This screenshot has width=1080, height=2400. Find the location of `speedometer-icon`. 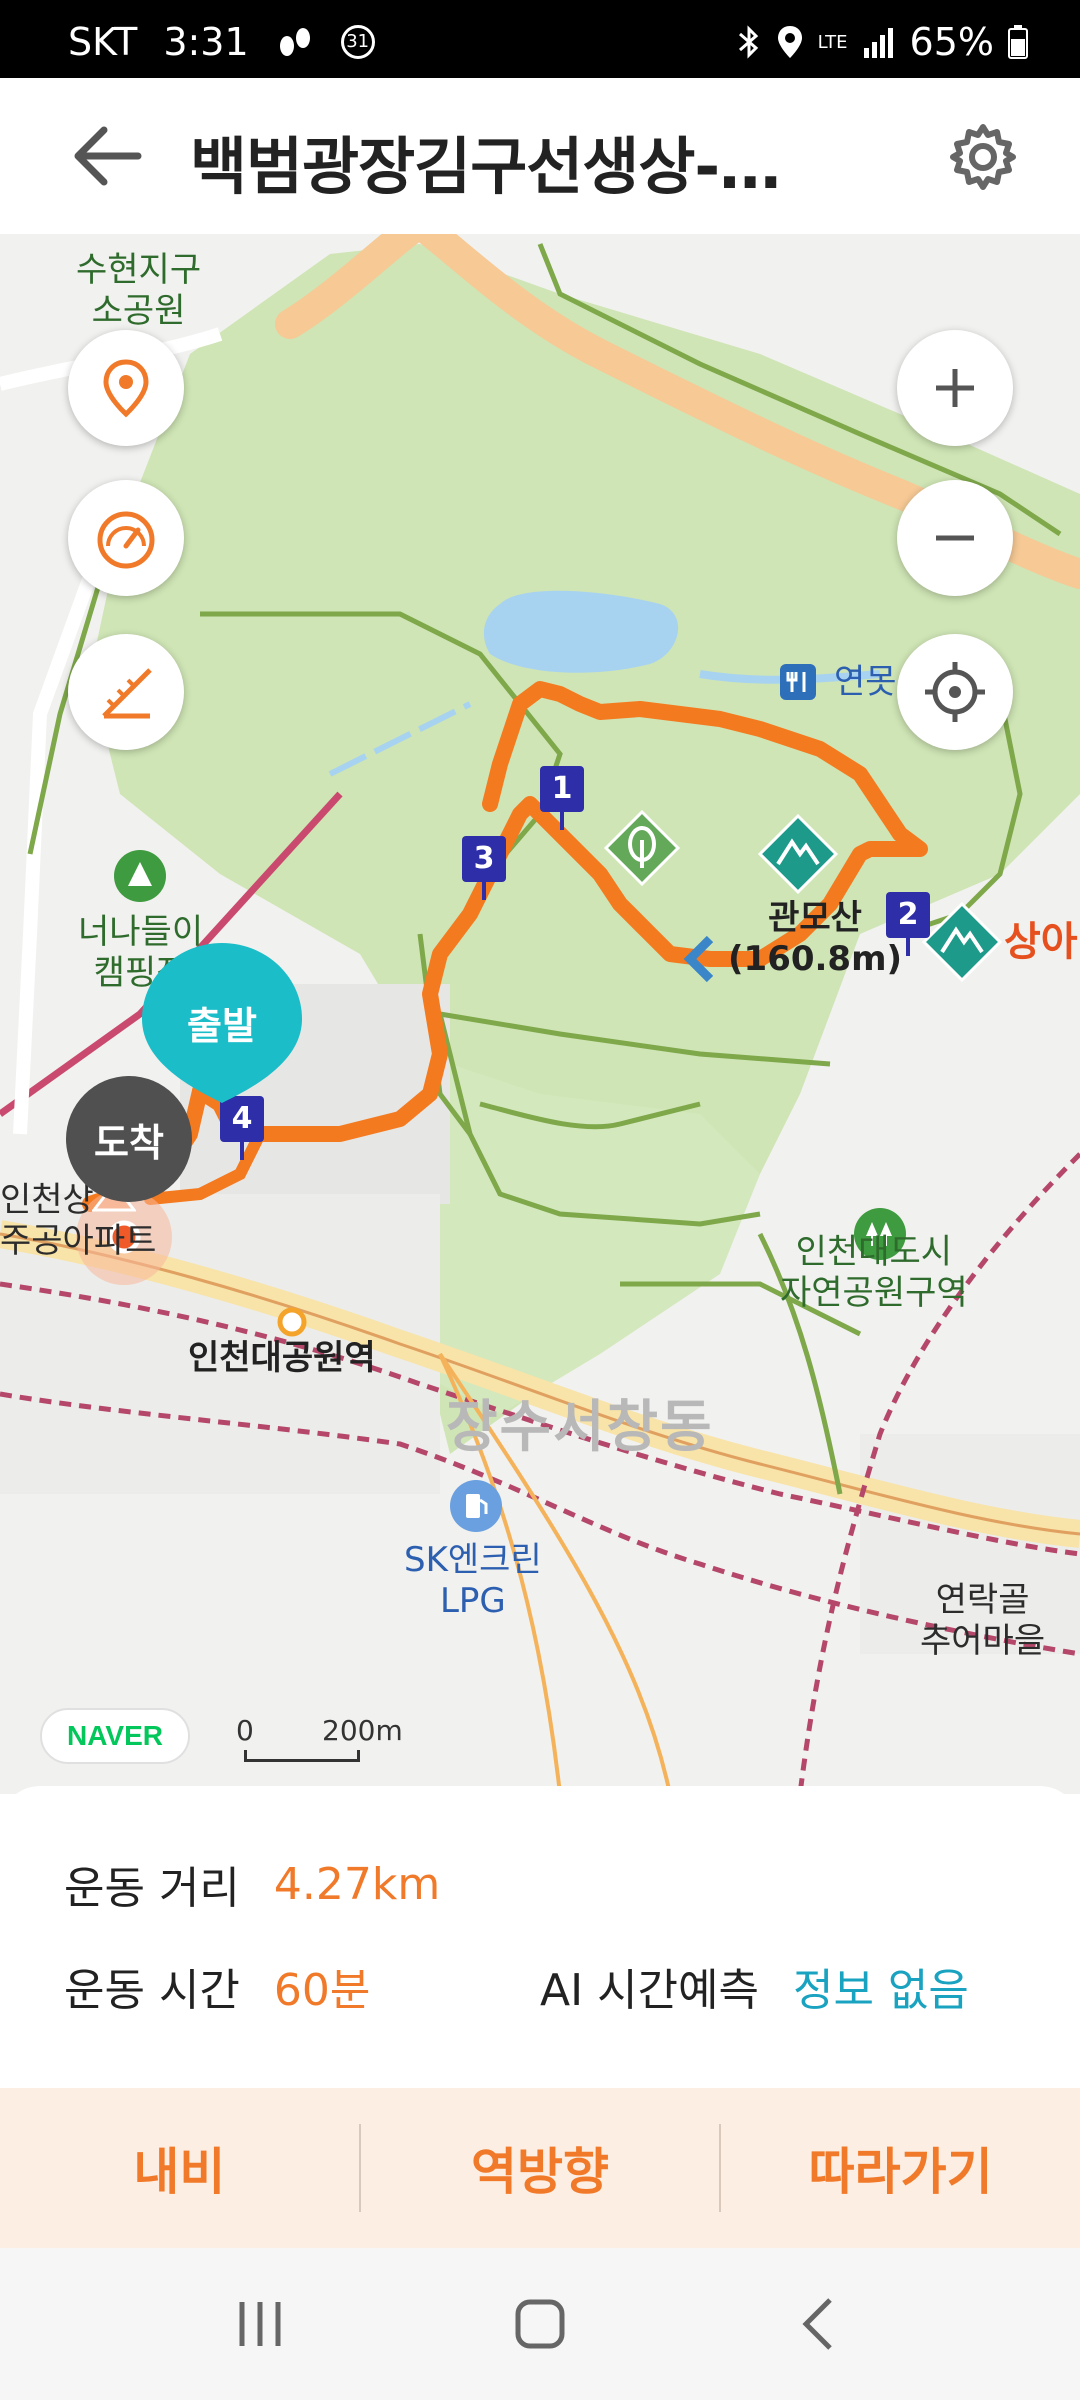

speedometer-icon is located at coordinates (126, 540).